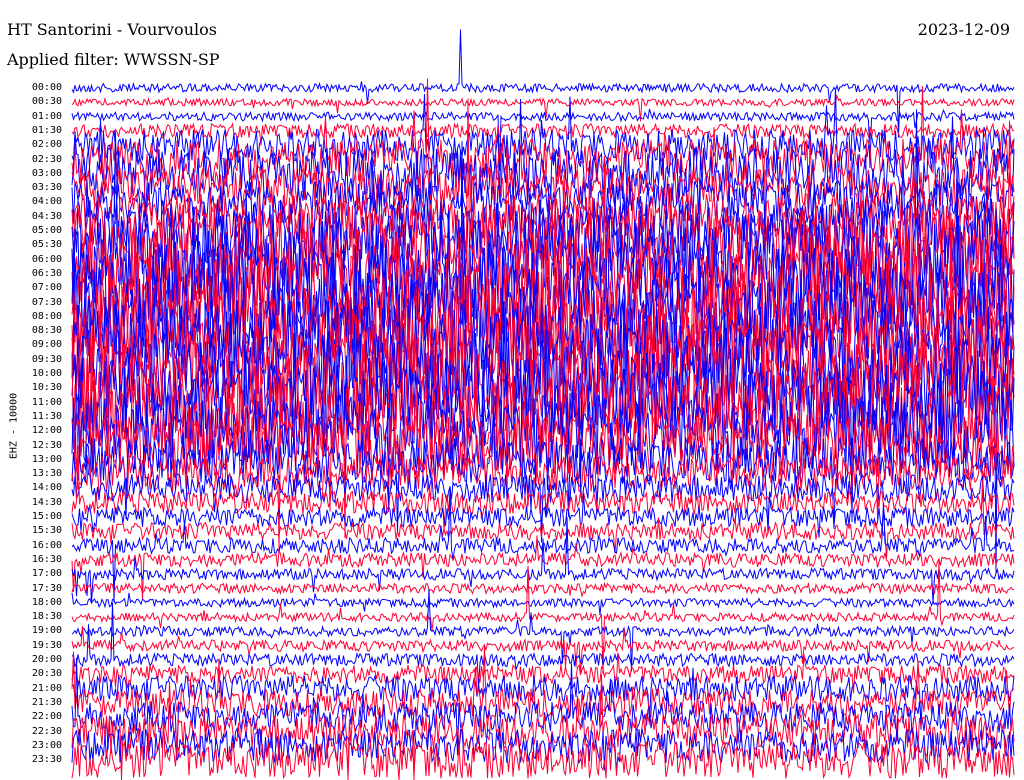 The image size is (1024, 780). What do you see at coordinates (46, 245) in the screenshot?
I see `row-time-label: 05:30` at bounding box center [46, 245].